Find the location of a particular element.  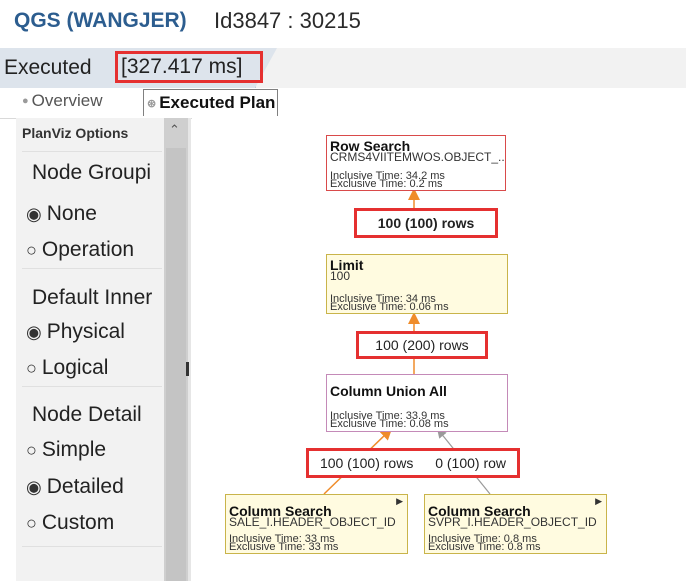

radio-detailed: ◉ Detailed is located at coordinates (75, 487).